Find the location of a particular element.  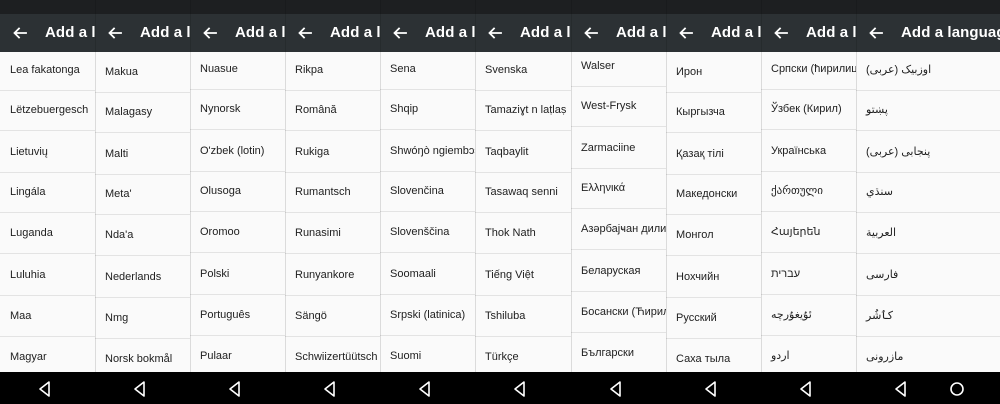

language-list-item: Саха тыла is located at coordinates (713, 355).